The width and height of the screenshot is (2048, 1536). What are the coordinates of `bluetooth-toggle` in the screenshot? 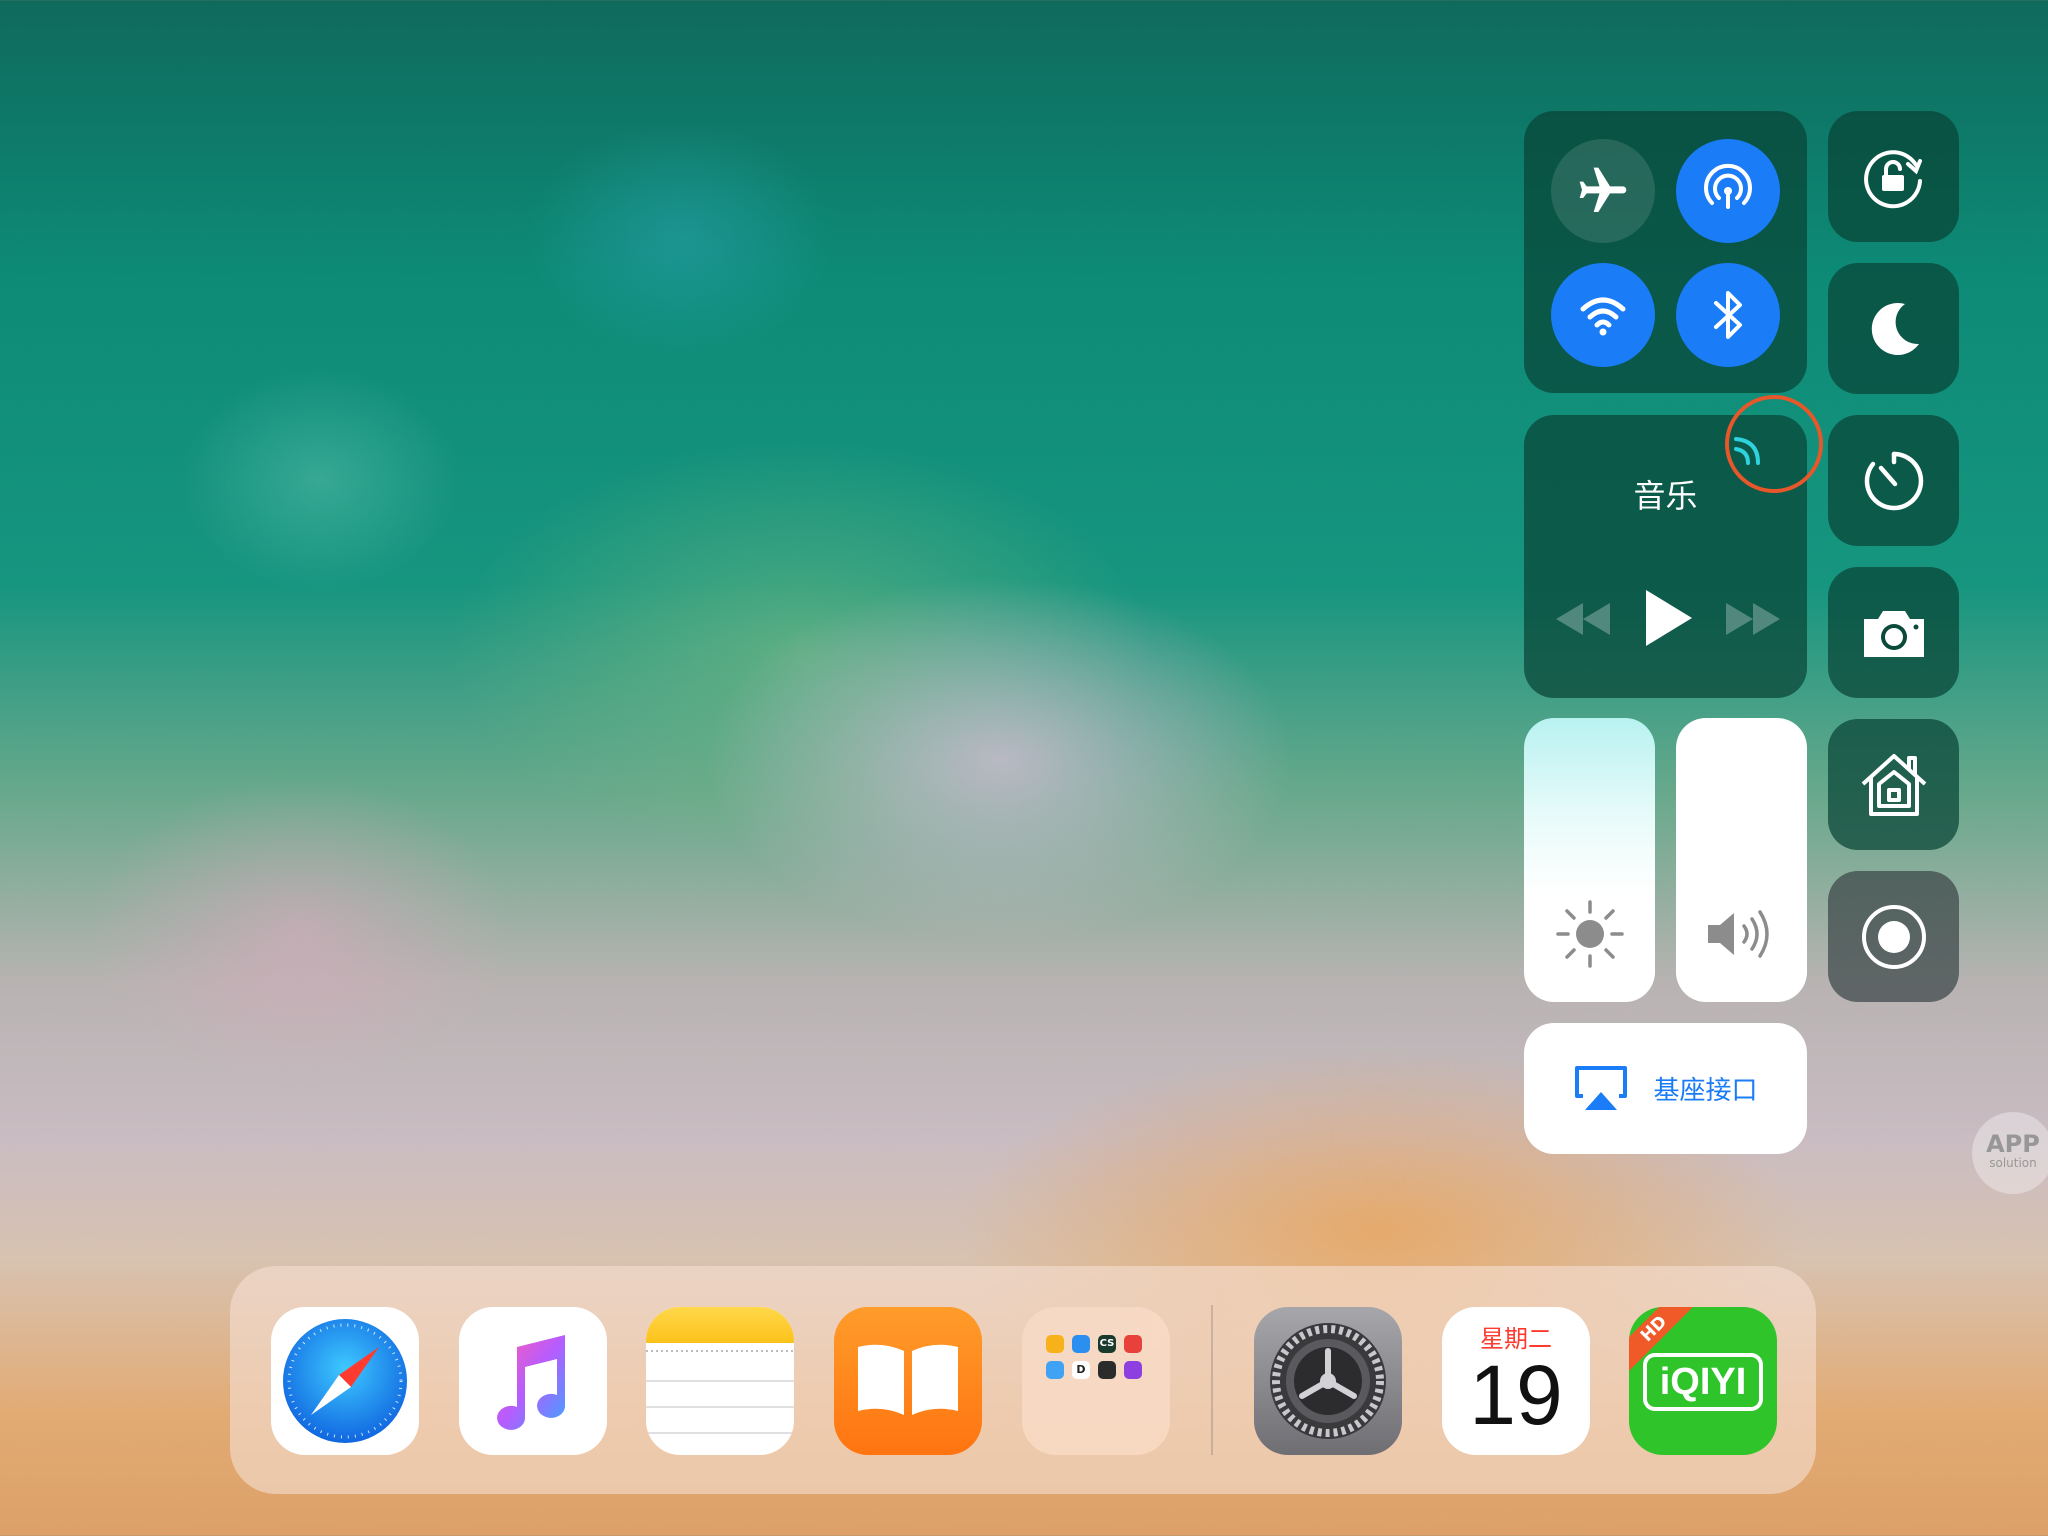 It's located at (1728, 315).